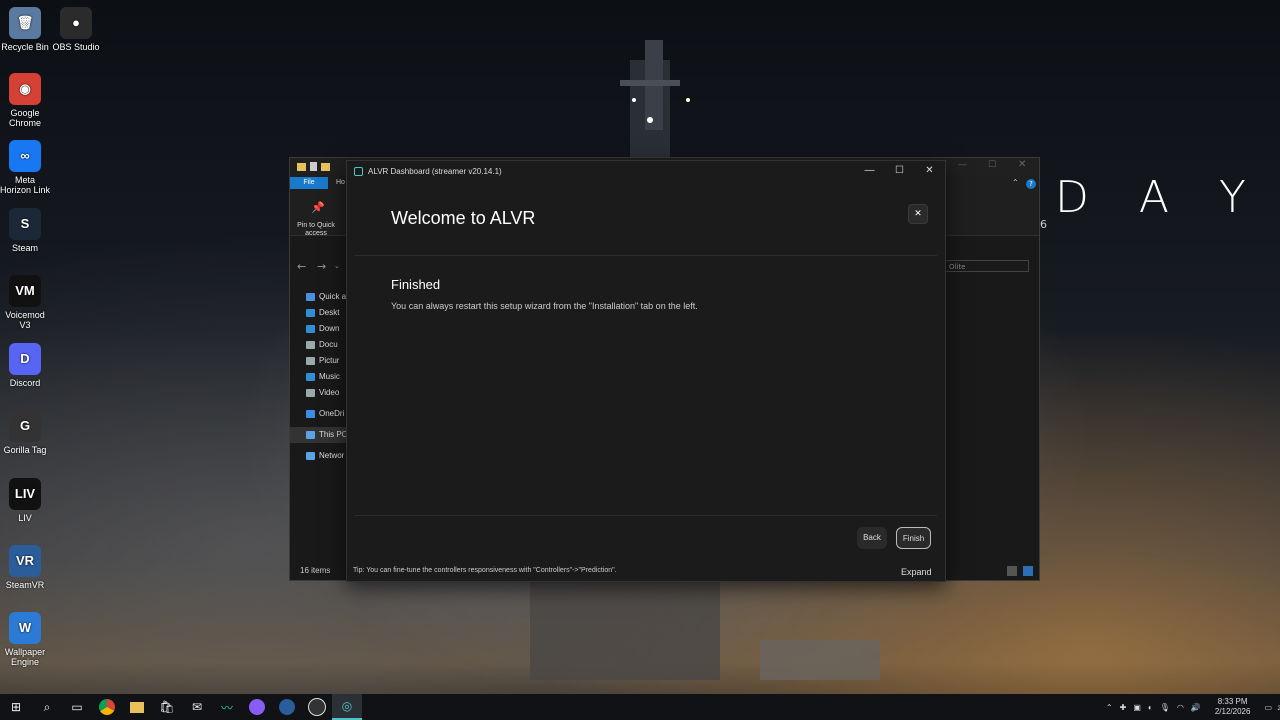 This screenshot has height=720, width=1280. I want to click on desktop-icon: D Discord, so click(25, 365).